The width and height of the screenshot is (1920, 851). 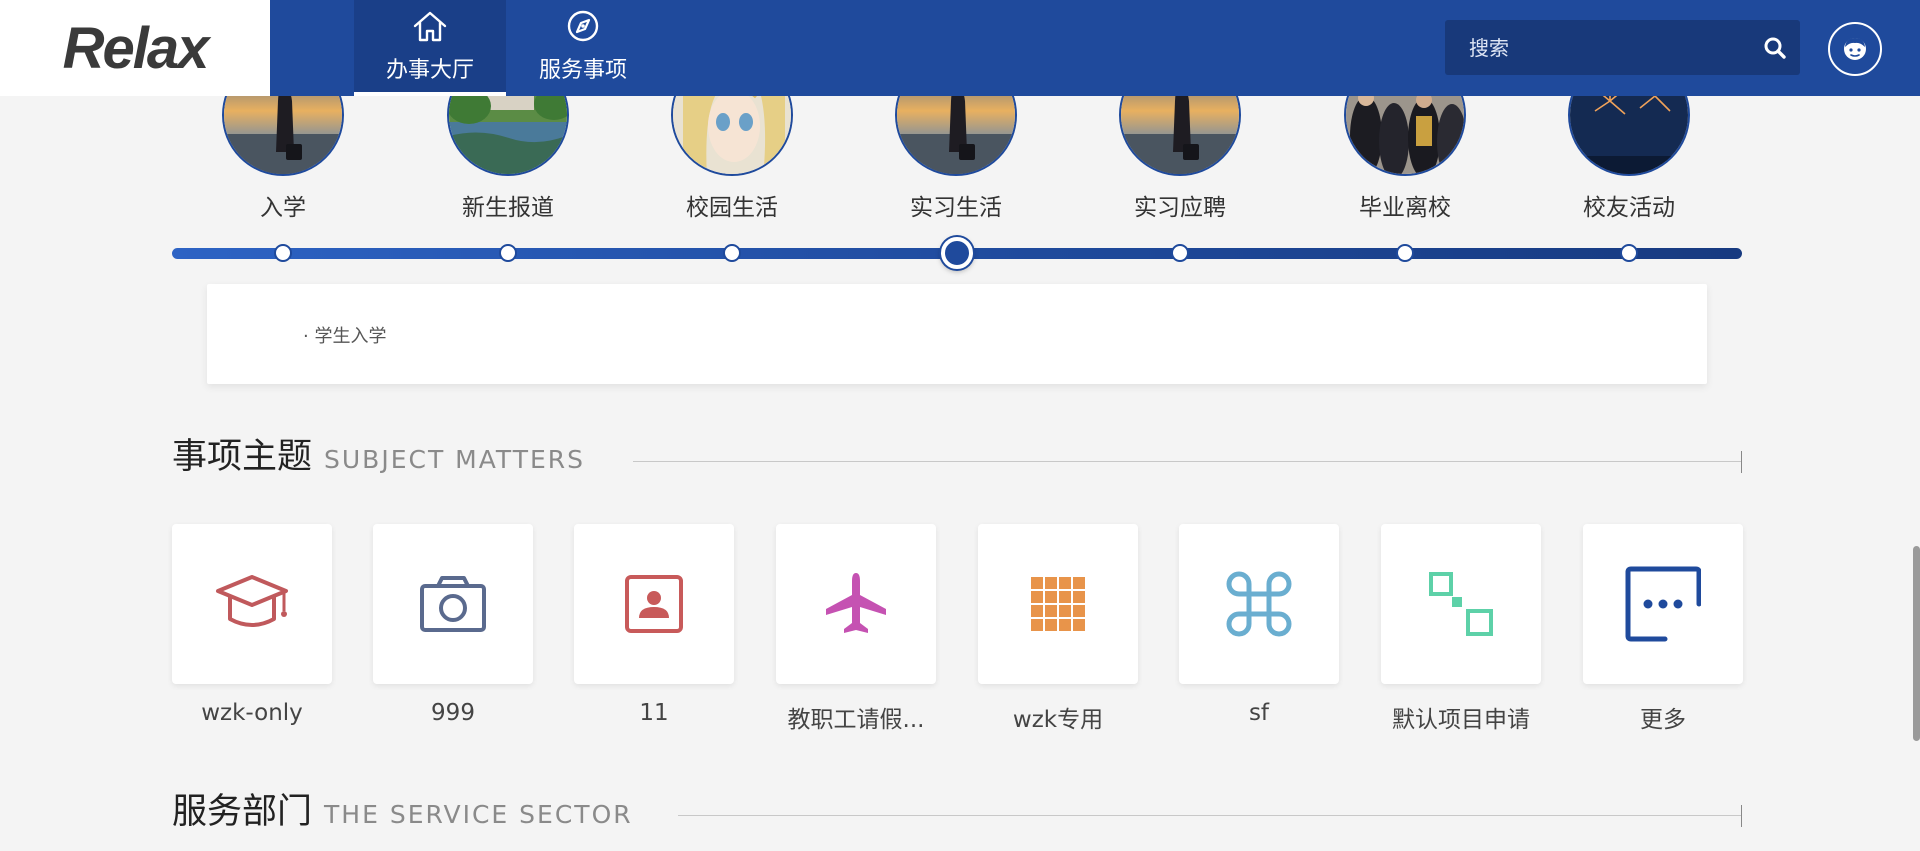 I want to click on search-bar, so click(x=1622, y=47).